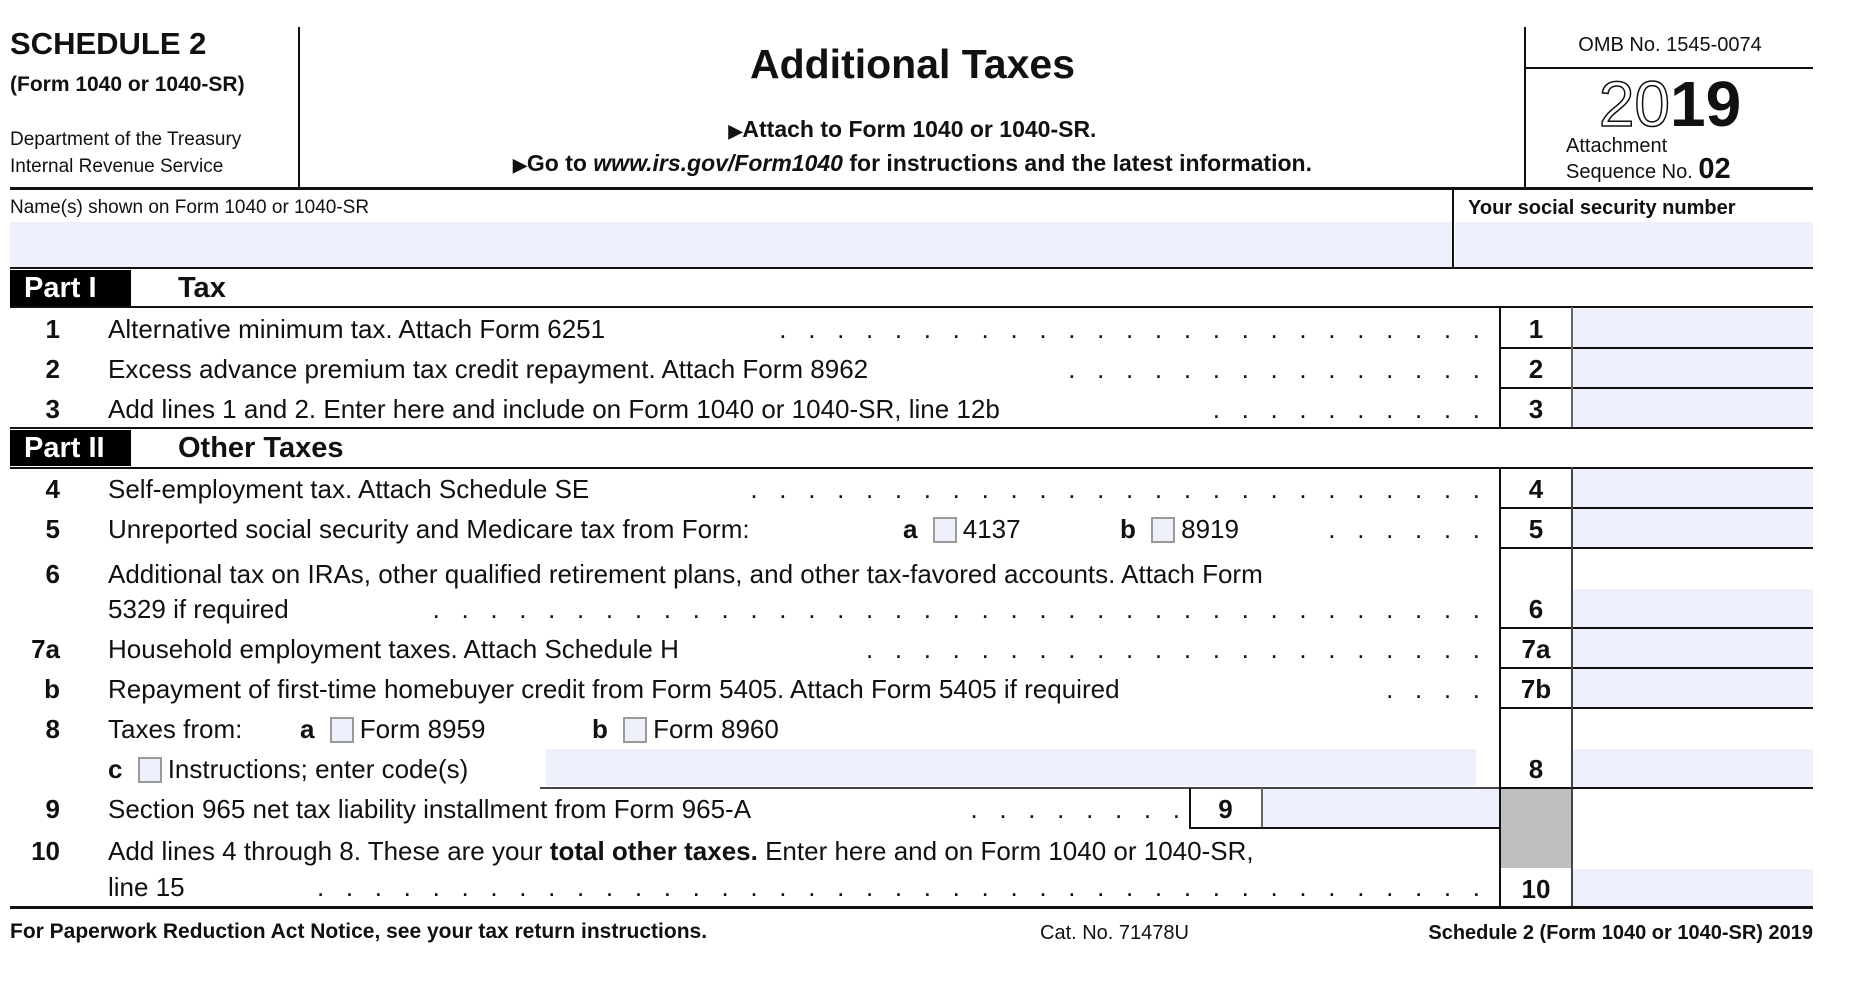 The image size is (1873, 994). Describe the element at coordinates (1656, 548) in the screenshot. I see `line-5-rule` at that location.